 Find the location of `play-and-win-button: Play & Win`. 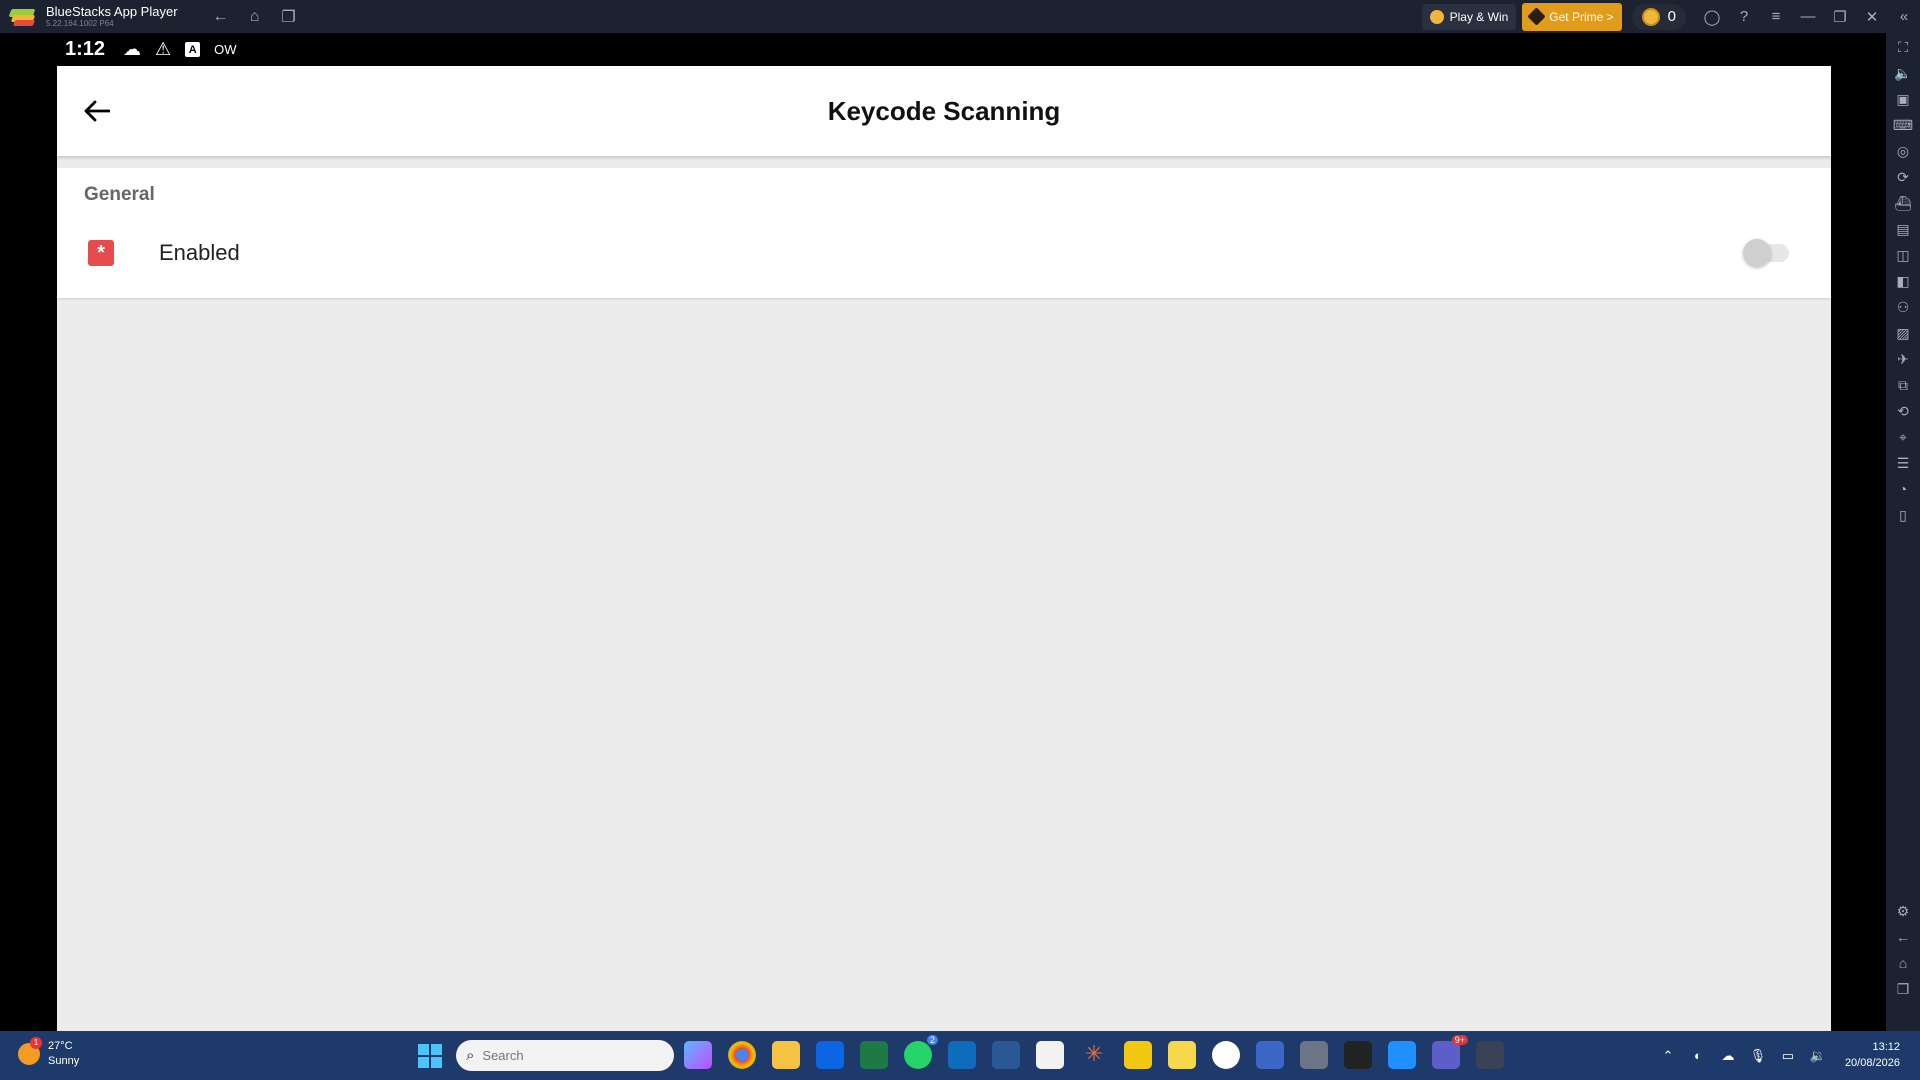

play-and-win-button: Play & Win is located at coordinates (1469, 16).